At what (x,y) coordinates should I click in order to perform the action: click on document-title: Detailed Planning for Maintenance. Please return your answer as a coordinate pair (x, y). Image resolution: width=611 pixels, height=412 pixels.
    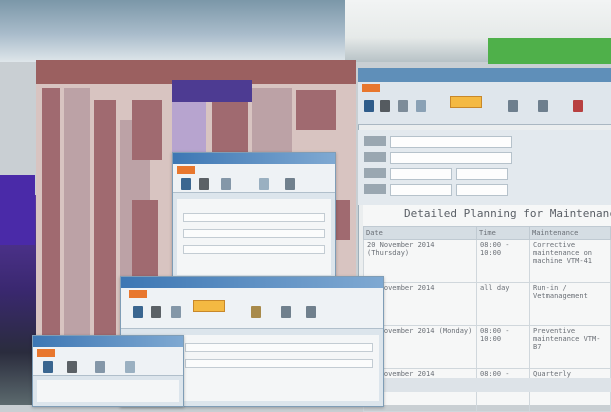
    Looking at the image, I should click on (507, 213).